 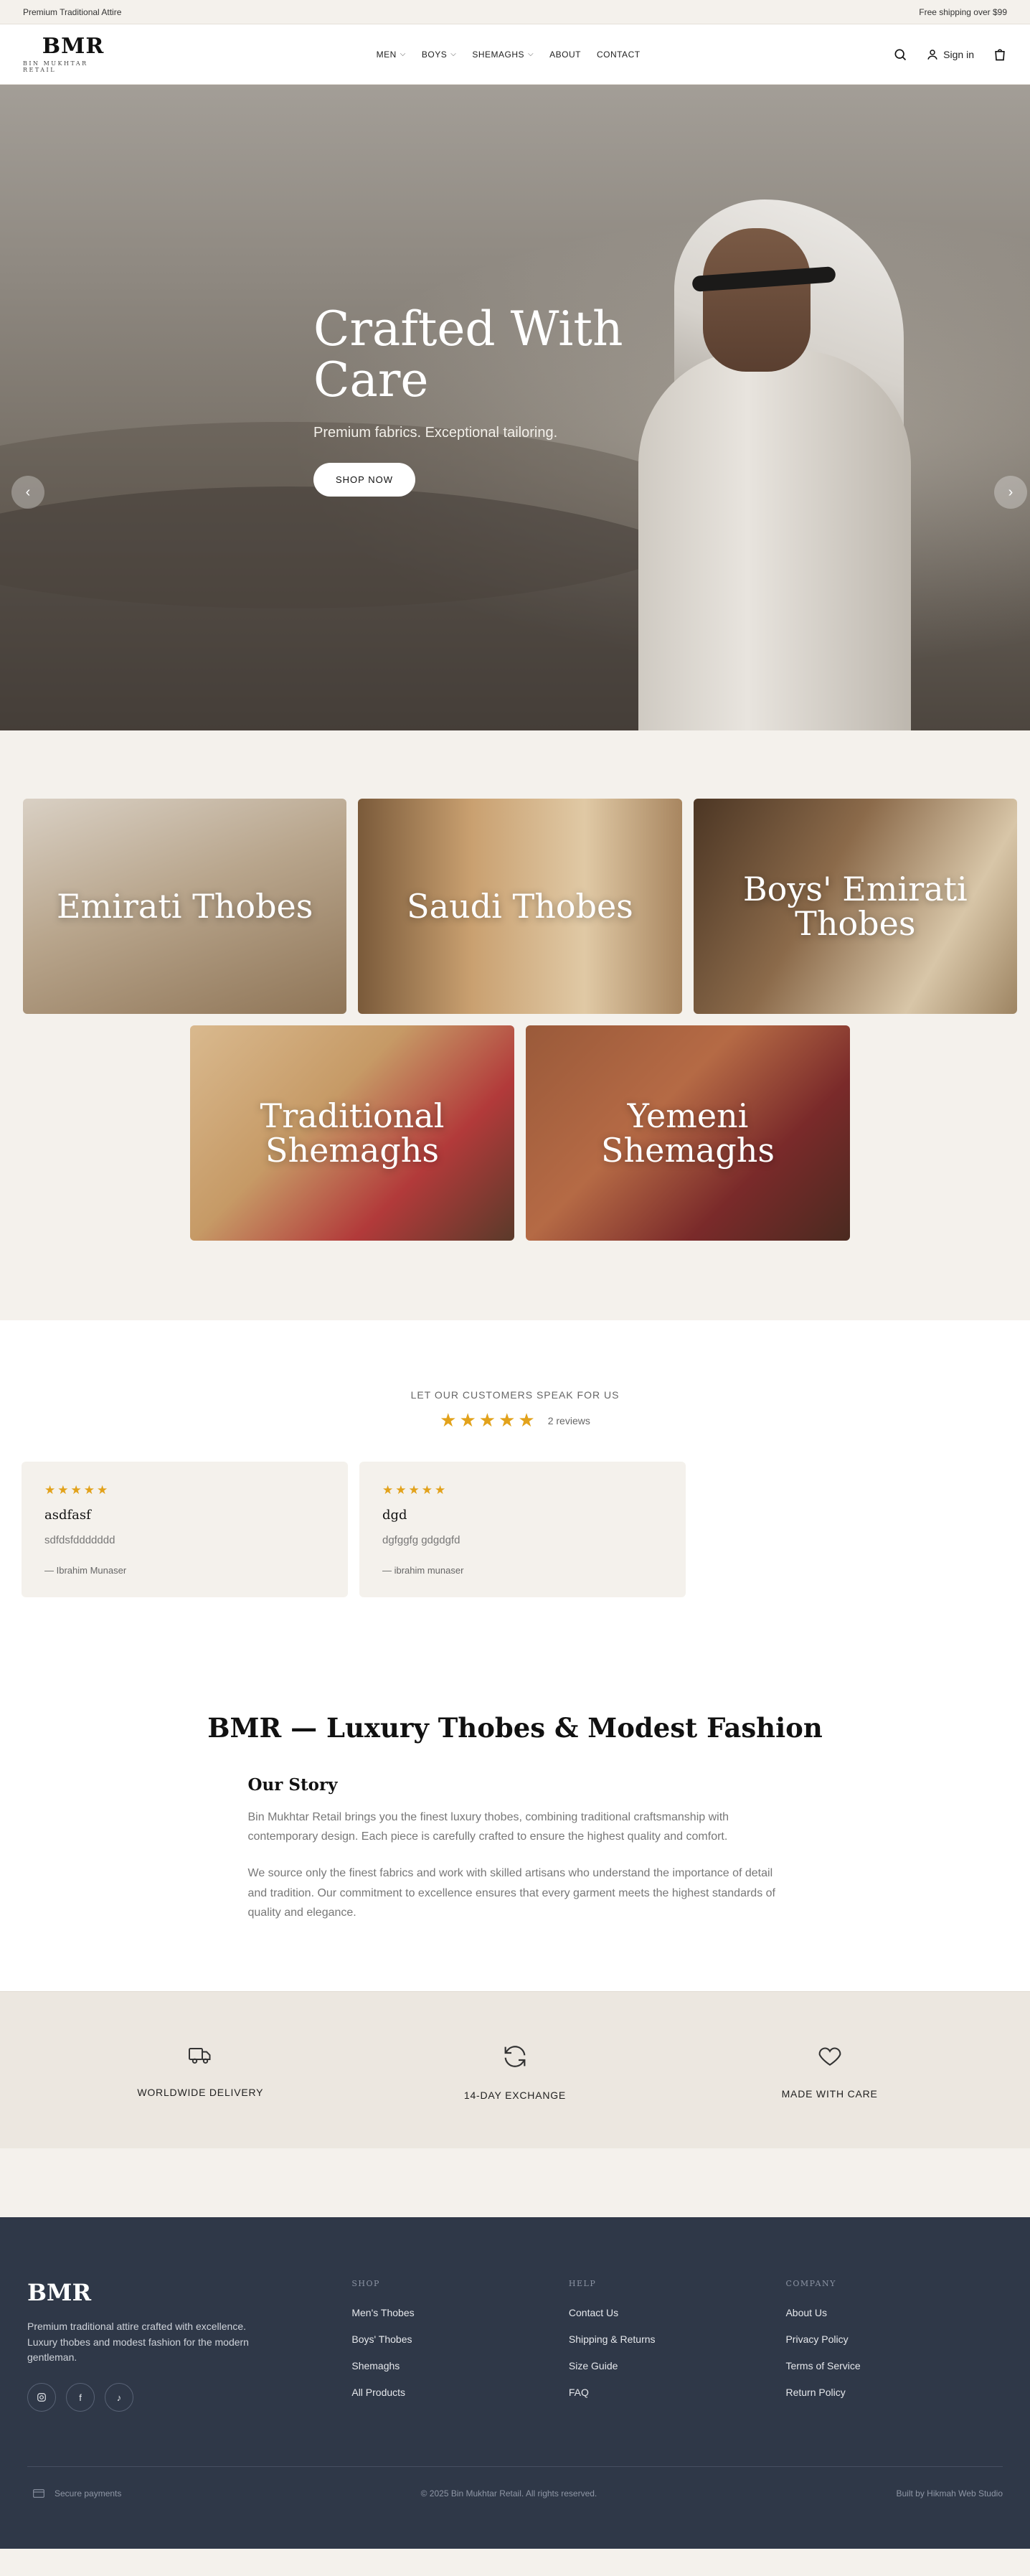 What do you see at coordinates (678, 2339) in the screenshot?
I see `footer-link: Shipping & Returns` at bounding box center [678, 2339].